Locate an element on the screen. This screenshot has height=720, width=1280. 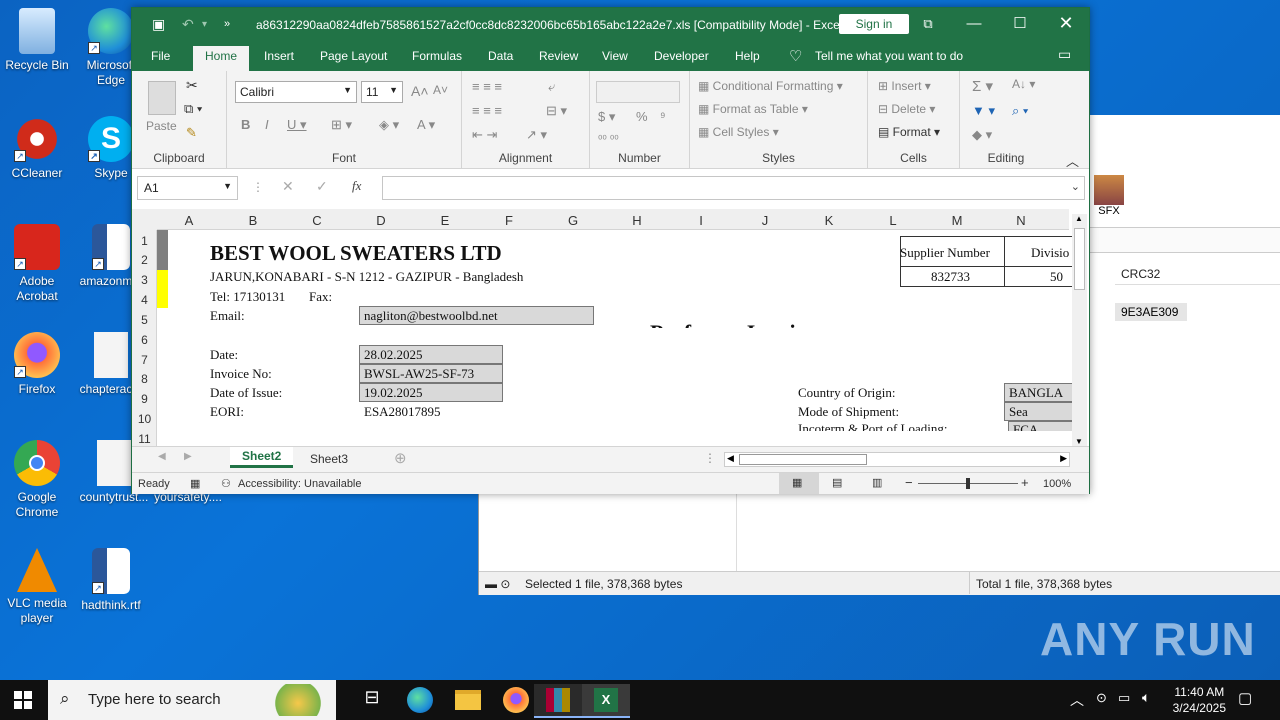
taskbar-clock: 11:40 AM 3/24/2025 is located at coordinates (1199, 700).